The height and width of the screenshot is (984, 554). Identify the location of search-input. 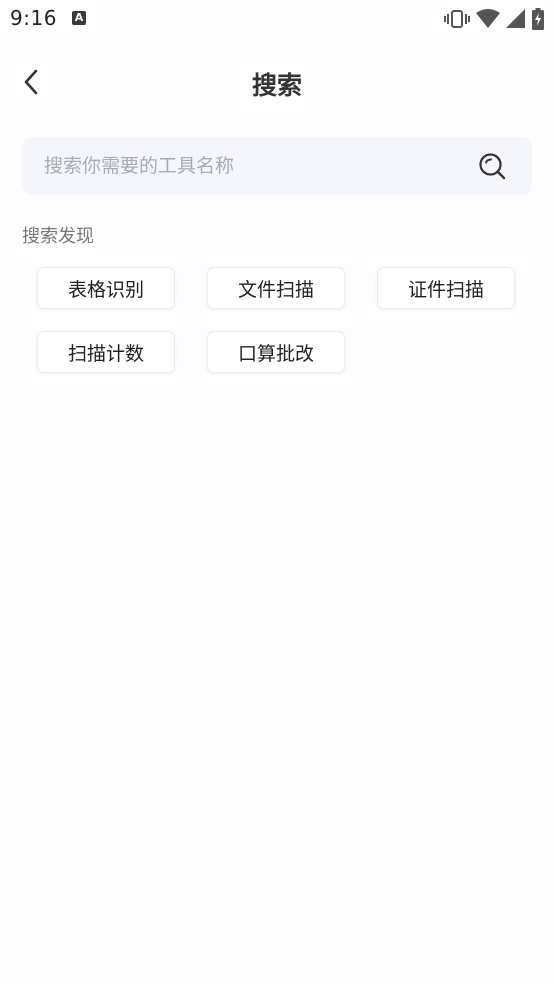
(254, 166).